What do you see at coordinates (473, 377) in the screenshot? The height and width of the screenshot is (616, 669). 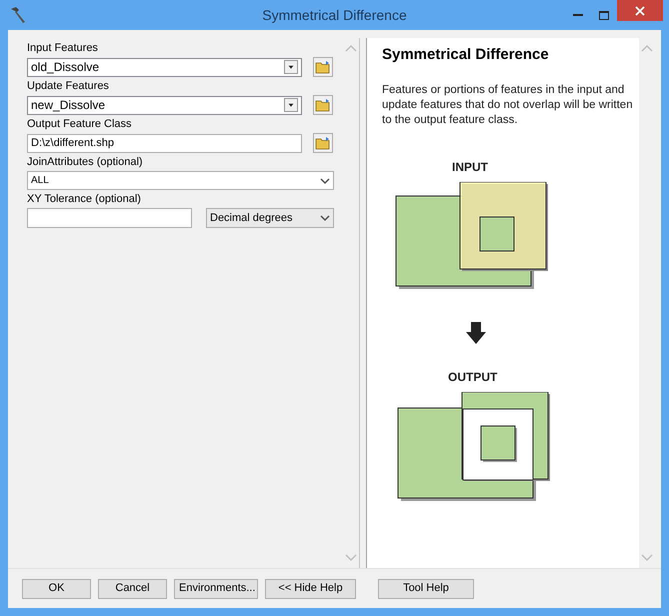 I see `output-label: OUTPUT` at bounding box center [473, 377].